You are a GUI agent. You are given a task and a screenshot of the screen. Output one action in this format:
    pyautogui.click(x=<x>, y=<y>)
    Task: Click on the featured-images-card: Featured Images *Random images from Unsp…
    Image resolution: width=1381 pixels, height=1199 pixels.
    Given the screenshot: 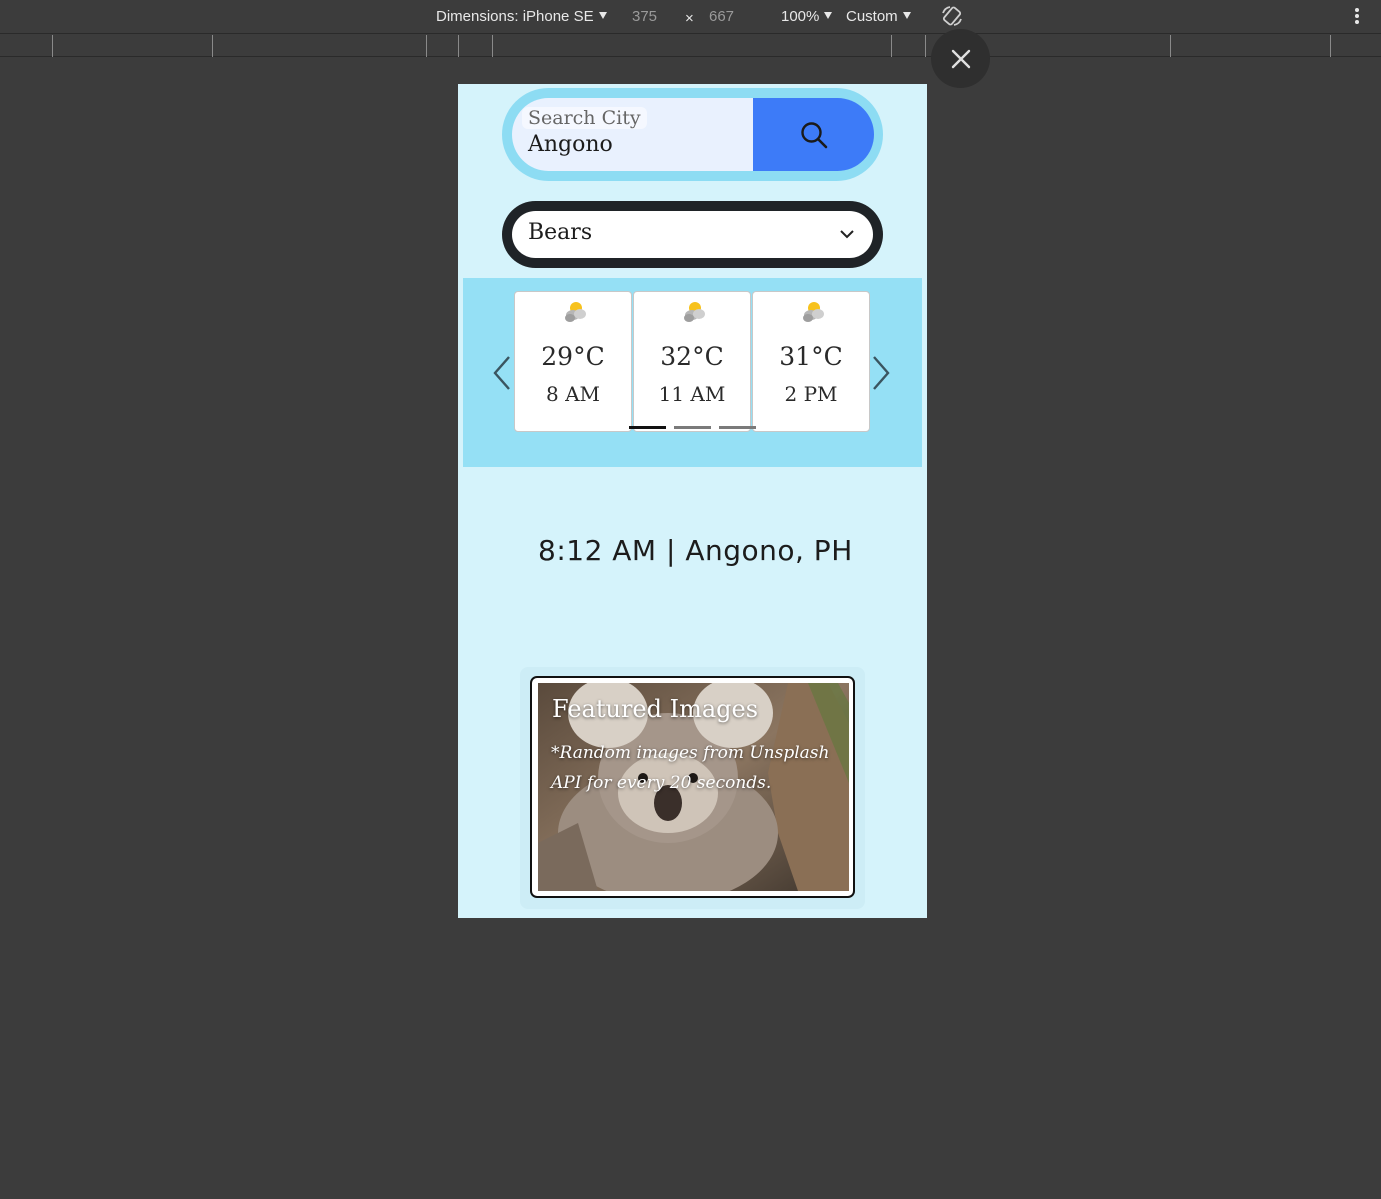 What is the action you would take?
    pyautogui.click(x=692, y=787)
    